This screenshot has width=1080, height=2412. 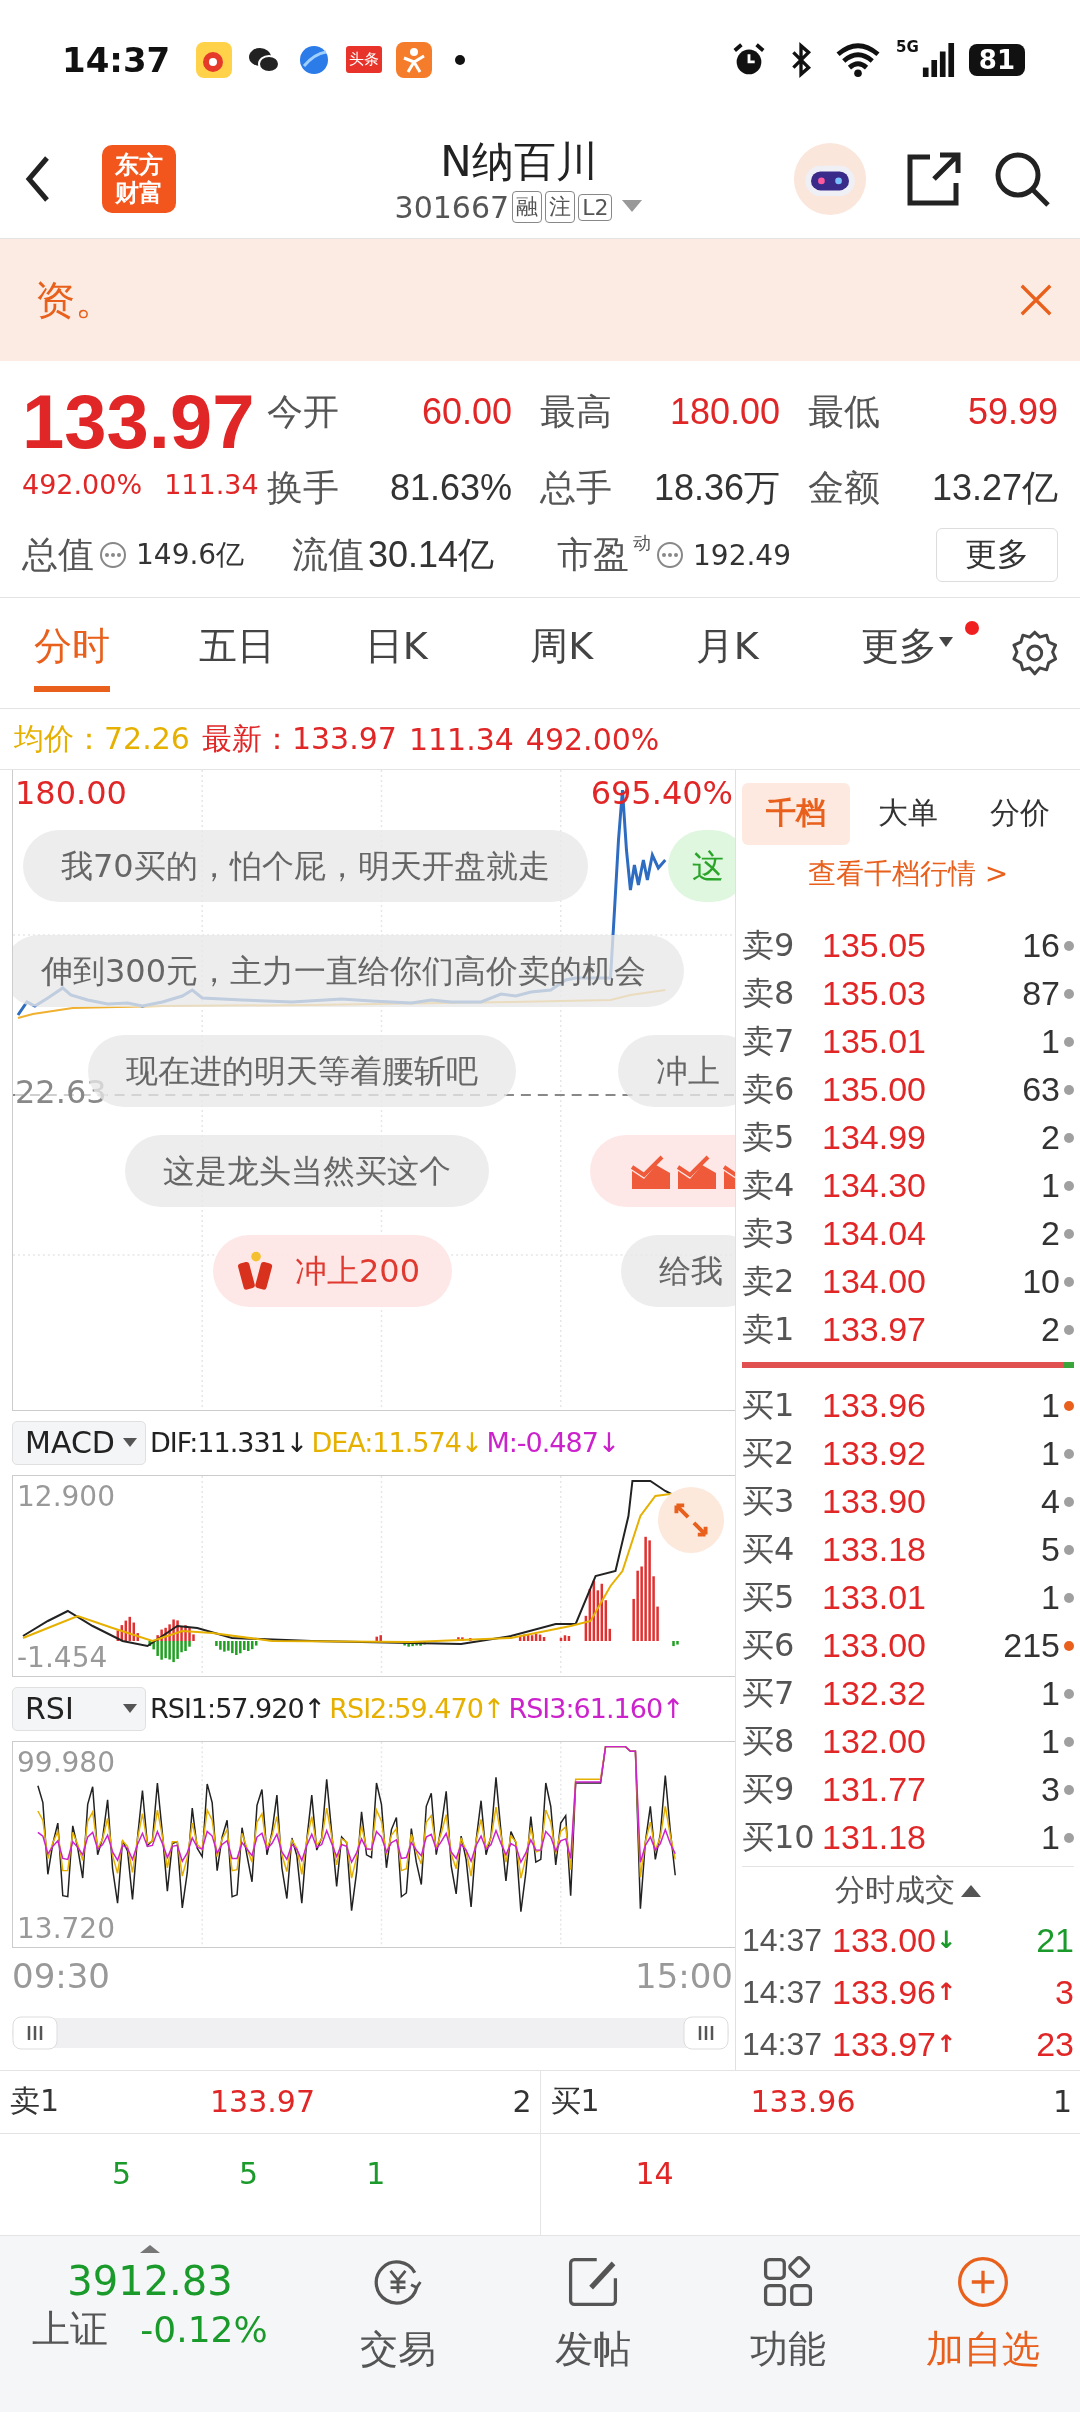 What do you see at coordinates (349, 970) in the screenshot?
I see `comment-bubble: 伸到300元，主力一直给你们高价卖的机会` at bounding box center [349, 970].